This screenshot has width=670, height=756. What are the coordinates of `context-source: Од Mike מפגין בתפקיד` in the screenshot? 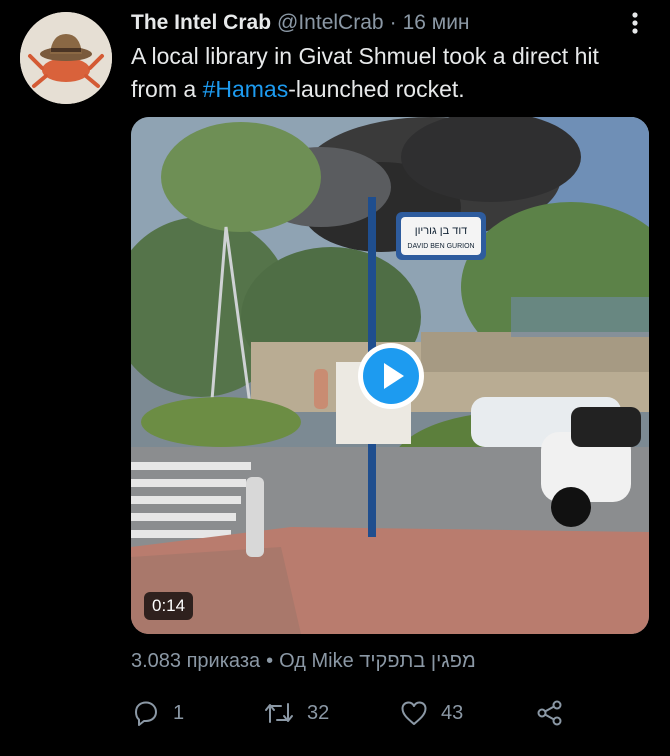 It's located at (377, 661).